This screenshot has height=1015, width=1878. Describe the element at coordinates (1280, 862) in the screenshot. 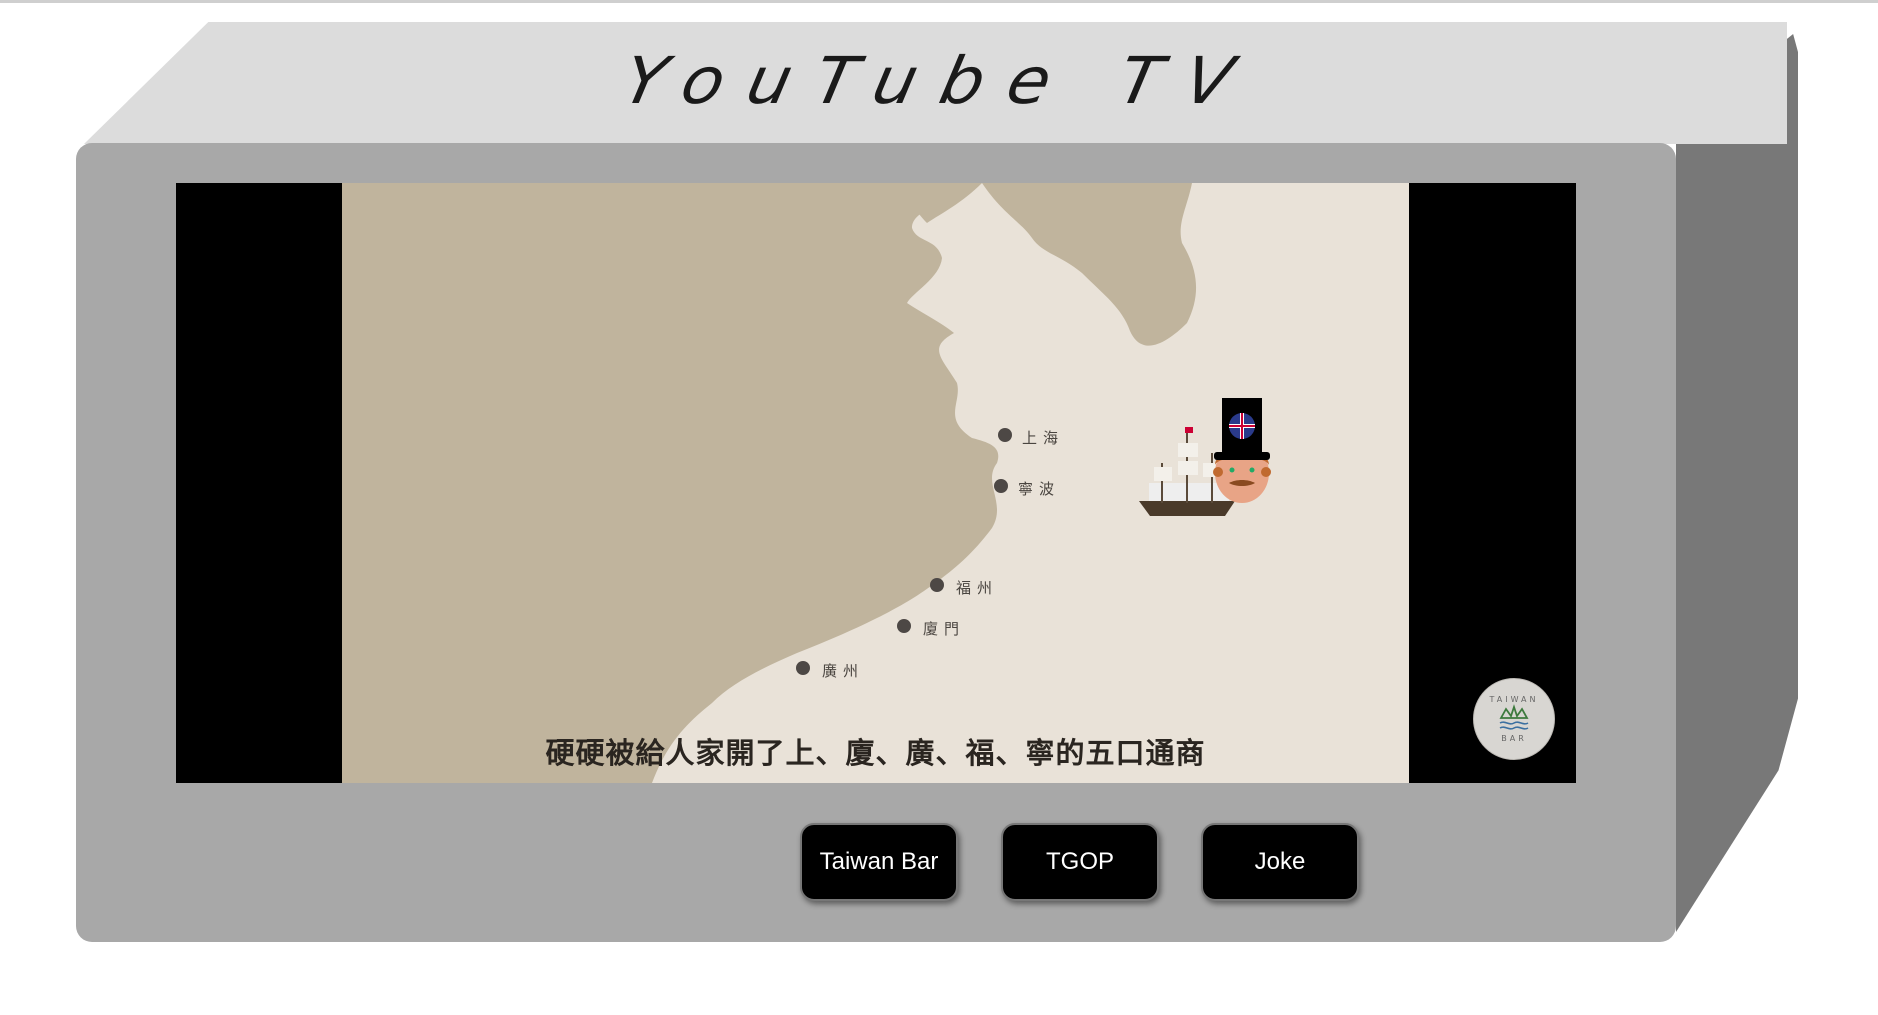

I see `channel-button-joke: Joke` at that location.